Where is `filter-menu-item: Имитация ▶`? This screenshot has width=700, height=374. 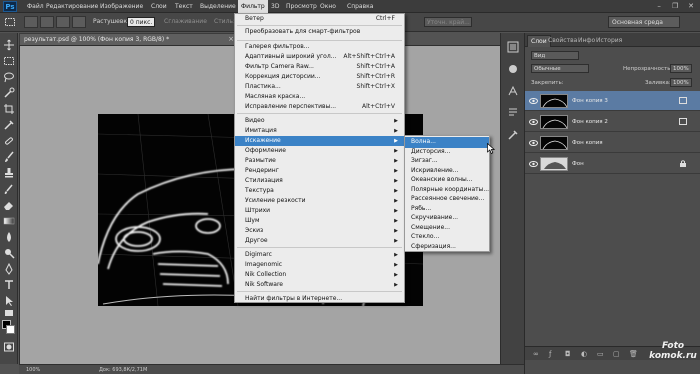 filter-menu-item: Имитация ▶ is located at coordinates (319, 131).